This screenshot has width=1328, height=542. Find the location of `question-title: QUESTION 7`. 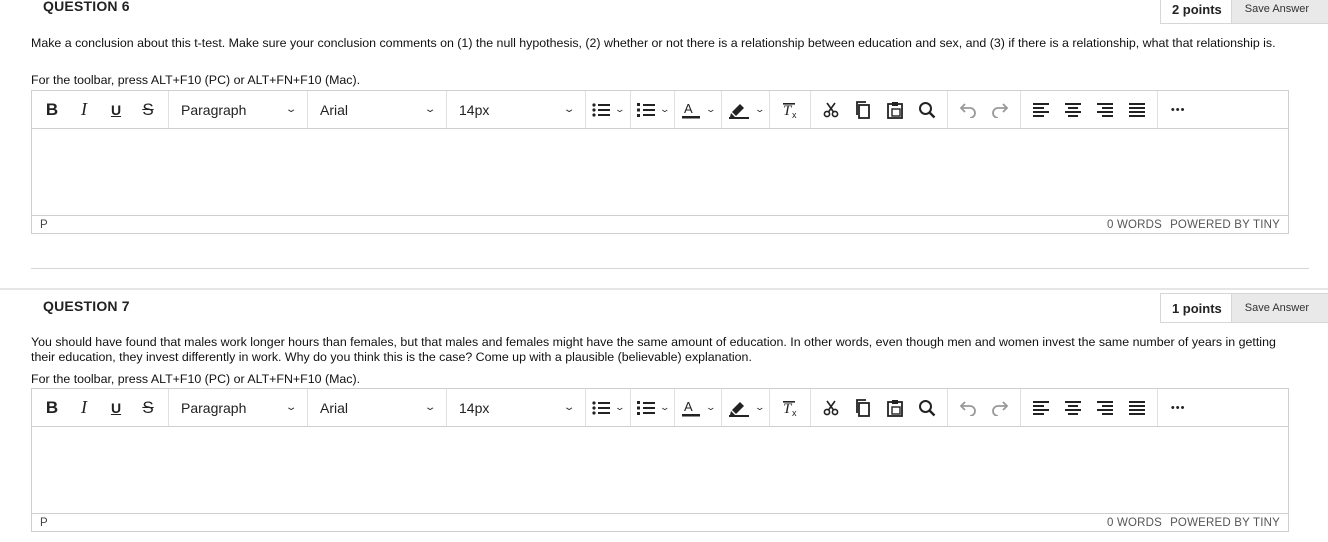

question-title: QUESTION 7 is located at coordinates (86, 306).